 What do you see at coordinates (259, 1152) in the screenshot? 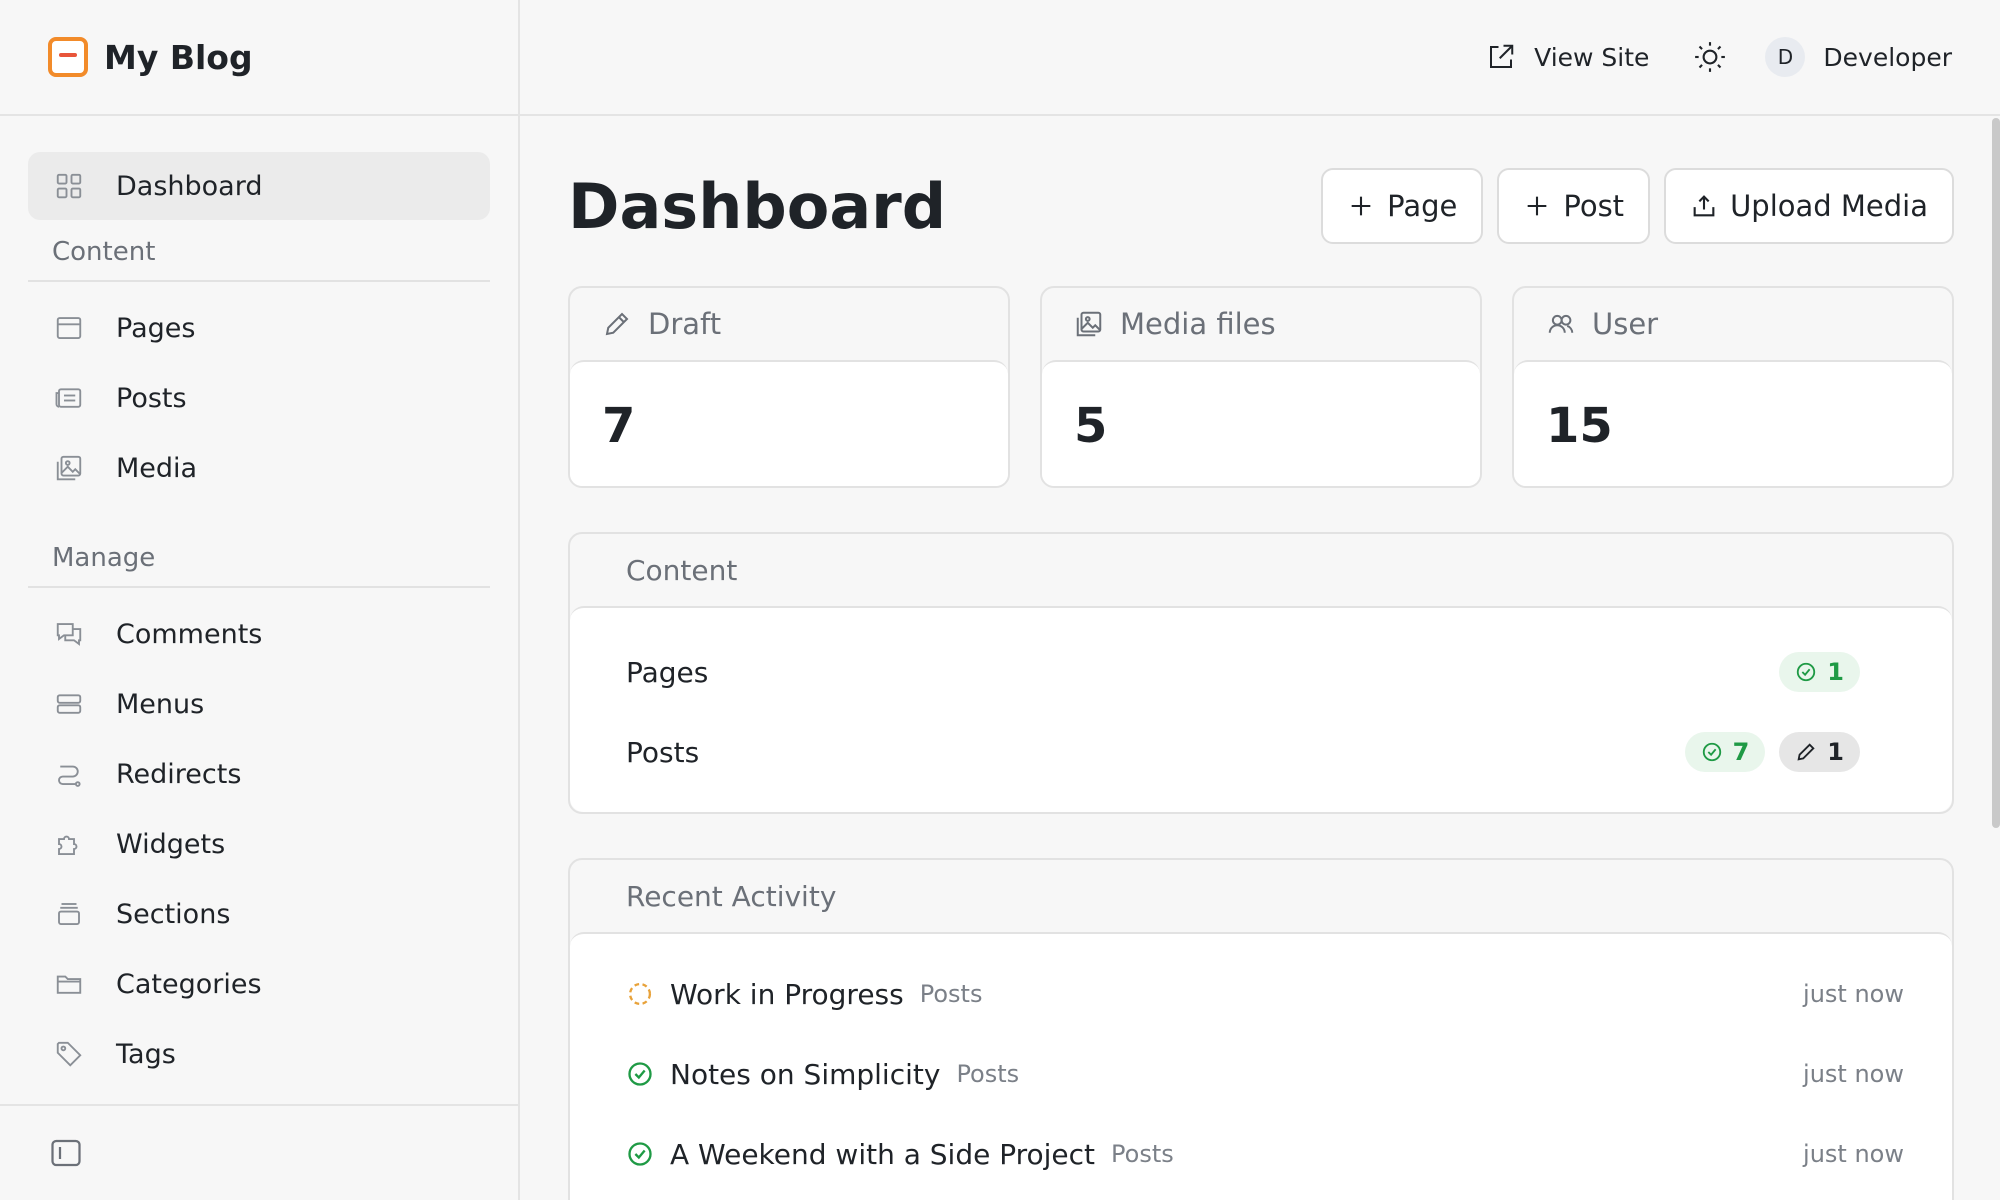
I see `sidebar-footer` at bounding box center [259, 1152].